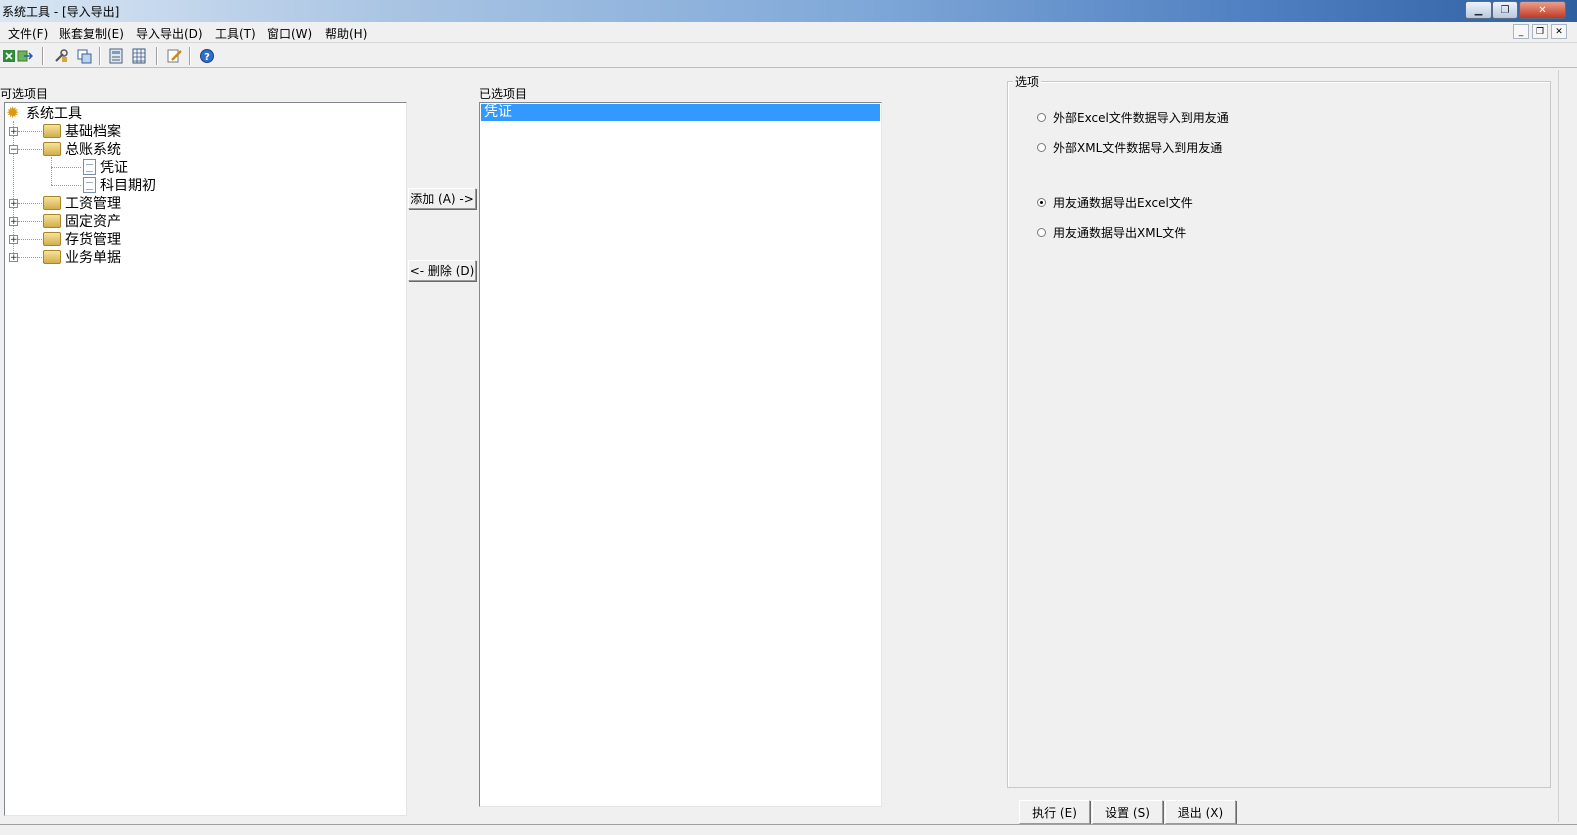 The height and width of the screenshot is (835, 1577). I want to click on selected-items-label: 已选项目, so click(503, 94).